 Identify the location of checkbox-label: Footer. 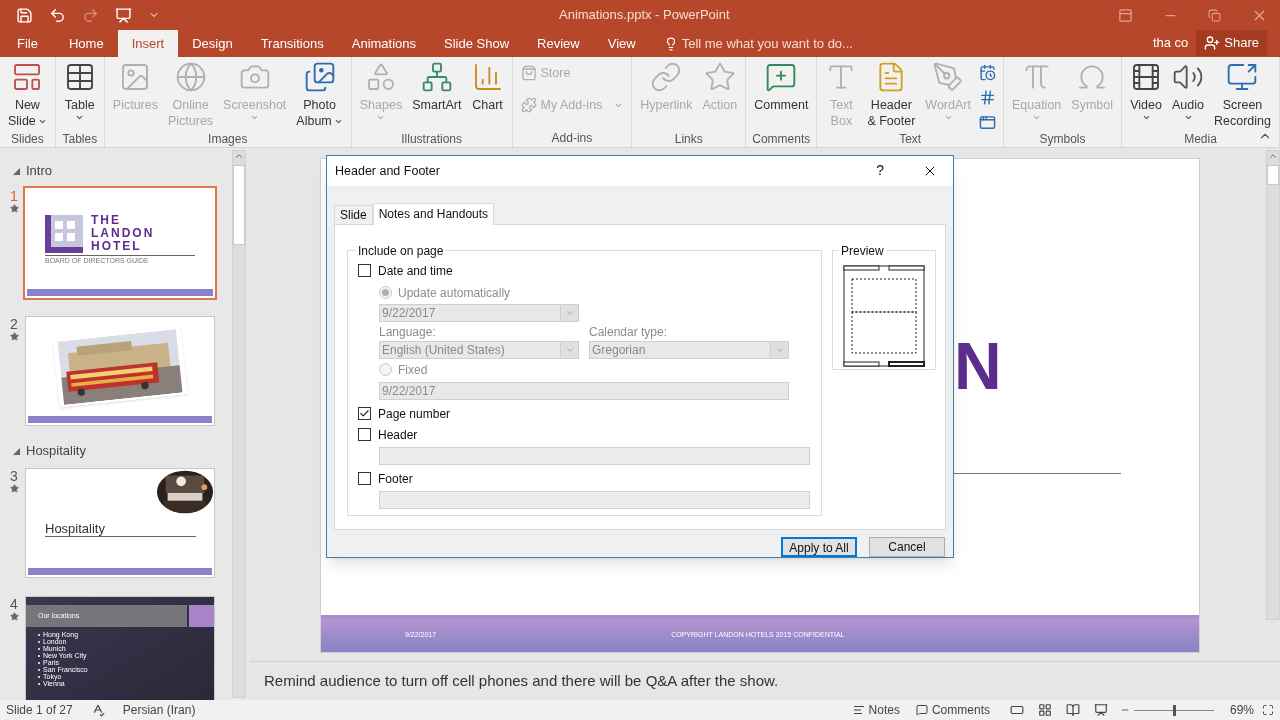
(395, 478).